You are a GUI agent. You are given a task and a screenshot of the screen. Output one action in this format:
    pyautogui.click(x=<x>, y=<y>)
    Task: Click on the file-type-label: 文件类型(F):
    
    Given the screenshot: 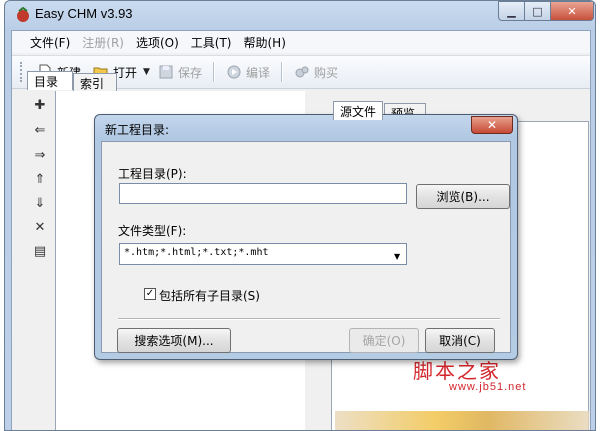 What is the action you would take?
    pyautogui.click(x=152, y=231)
    